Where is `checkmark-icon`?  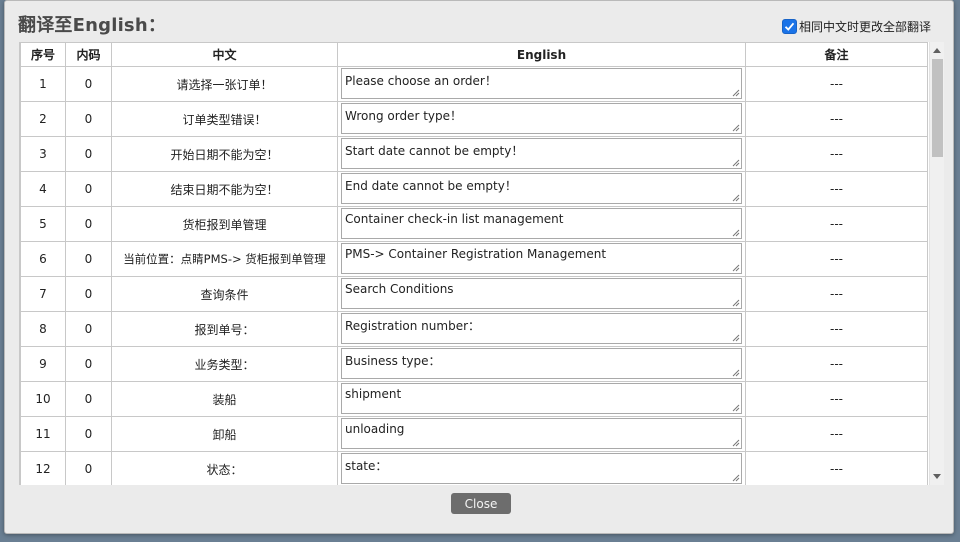
checkmark-icon is located at coordinates (789, 26).